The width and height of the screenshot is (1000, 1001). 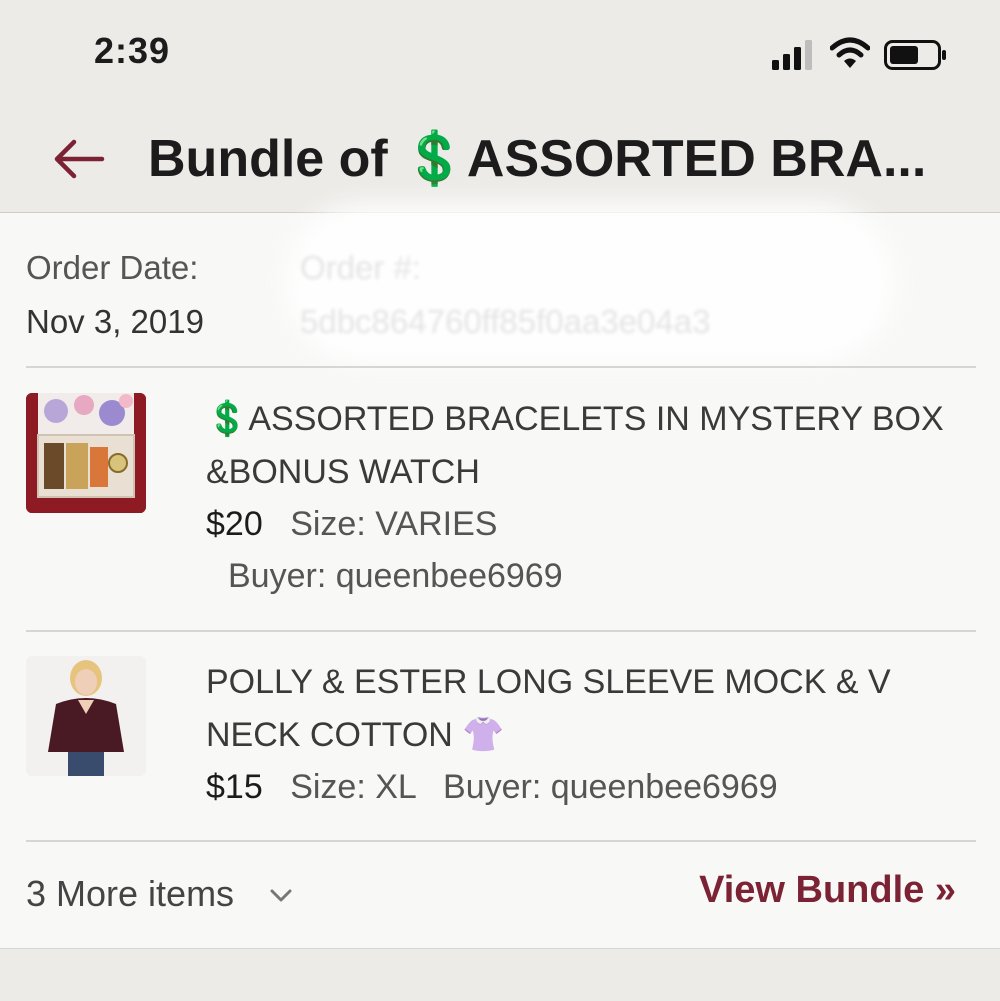 I want to click on sweater-model-image, so click(x=86, y=716).